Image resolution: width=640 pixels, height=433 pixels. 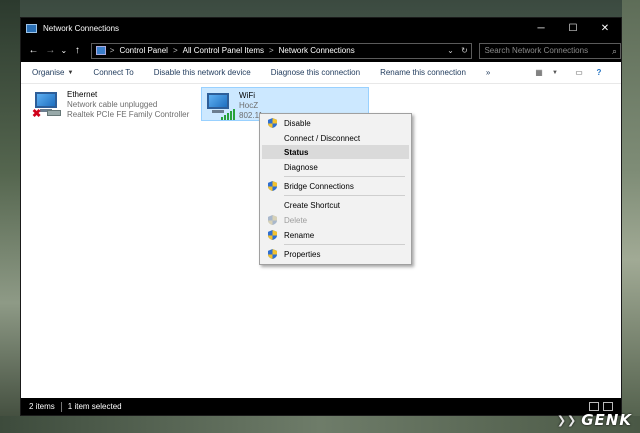 I want to click on status-view-buttons, so click(x=601, y=406).